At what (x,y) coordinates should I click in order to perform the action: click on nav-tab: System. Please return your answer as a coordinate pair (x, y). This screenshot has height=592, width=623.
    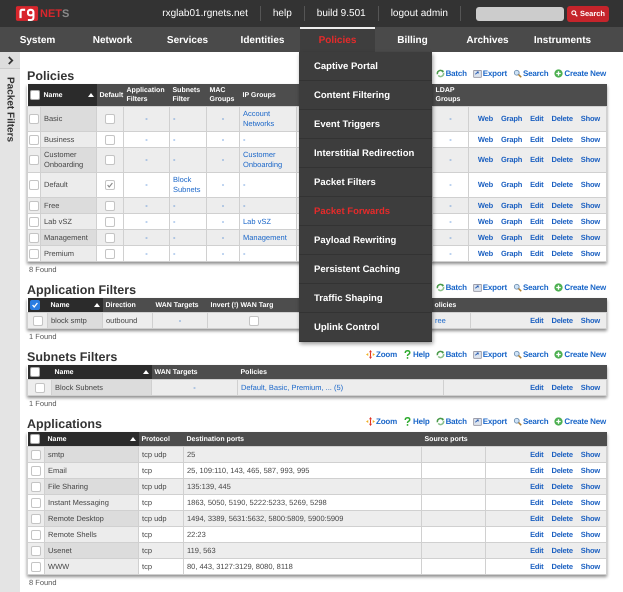
    Looking at the image, I should click on (37, 39).